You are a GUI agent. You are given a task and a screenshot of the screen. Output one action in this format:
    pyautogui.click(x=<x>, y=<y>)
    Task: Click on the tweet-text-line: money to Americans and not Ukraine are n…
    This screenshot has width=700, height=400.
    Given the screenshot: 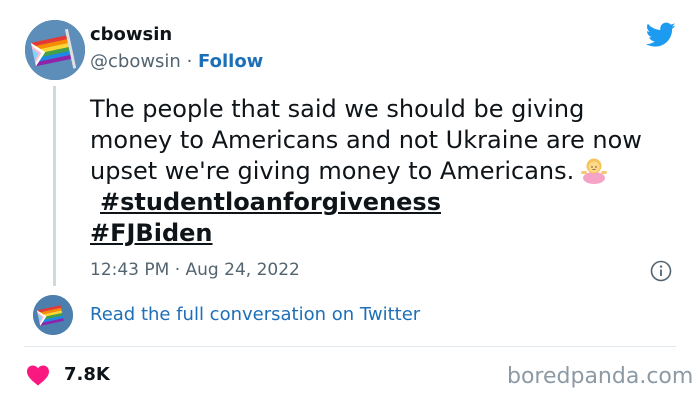 What is the action you would take?
    pyautogui.click(x=366, y=140)
    